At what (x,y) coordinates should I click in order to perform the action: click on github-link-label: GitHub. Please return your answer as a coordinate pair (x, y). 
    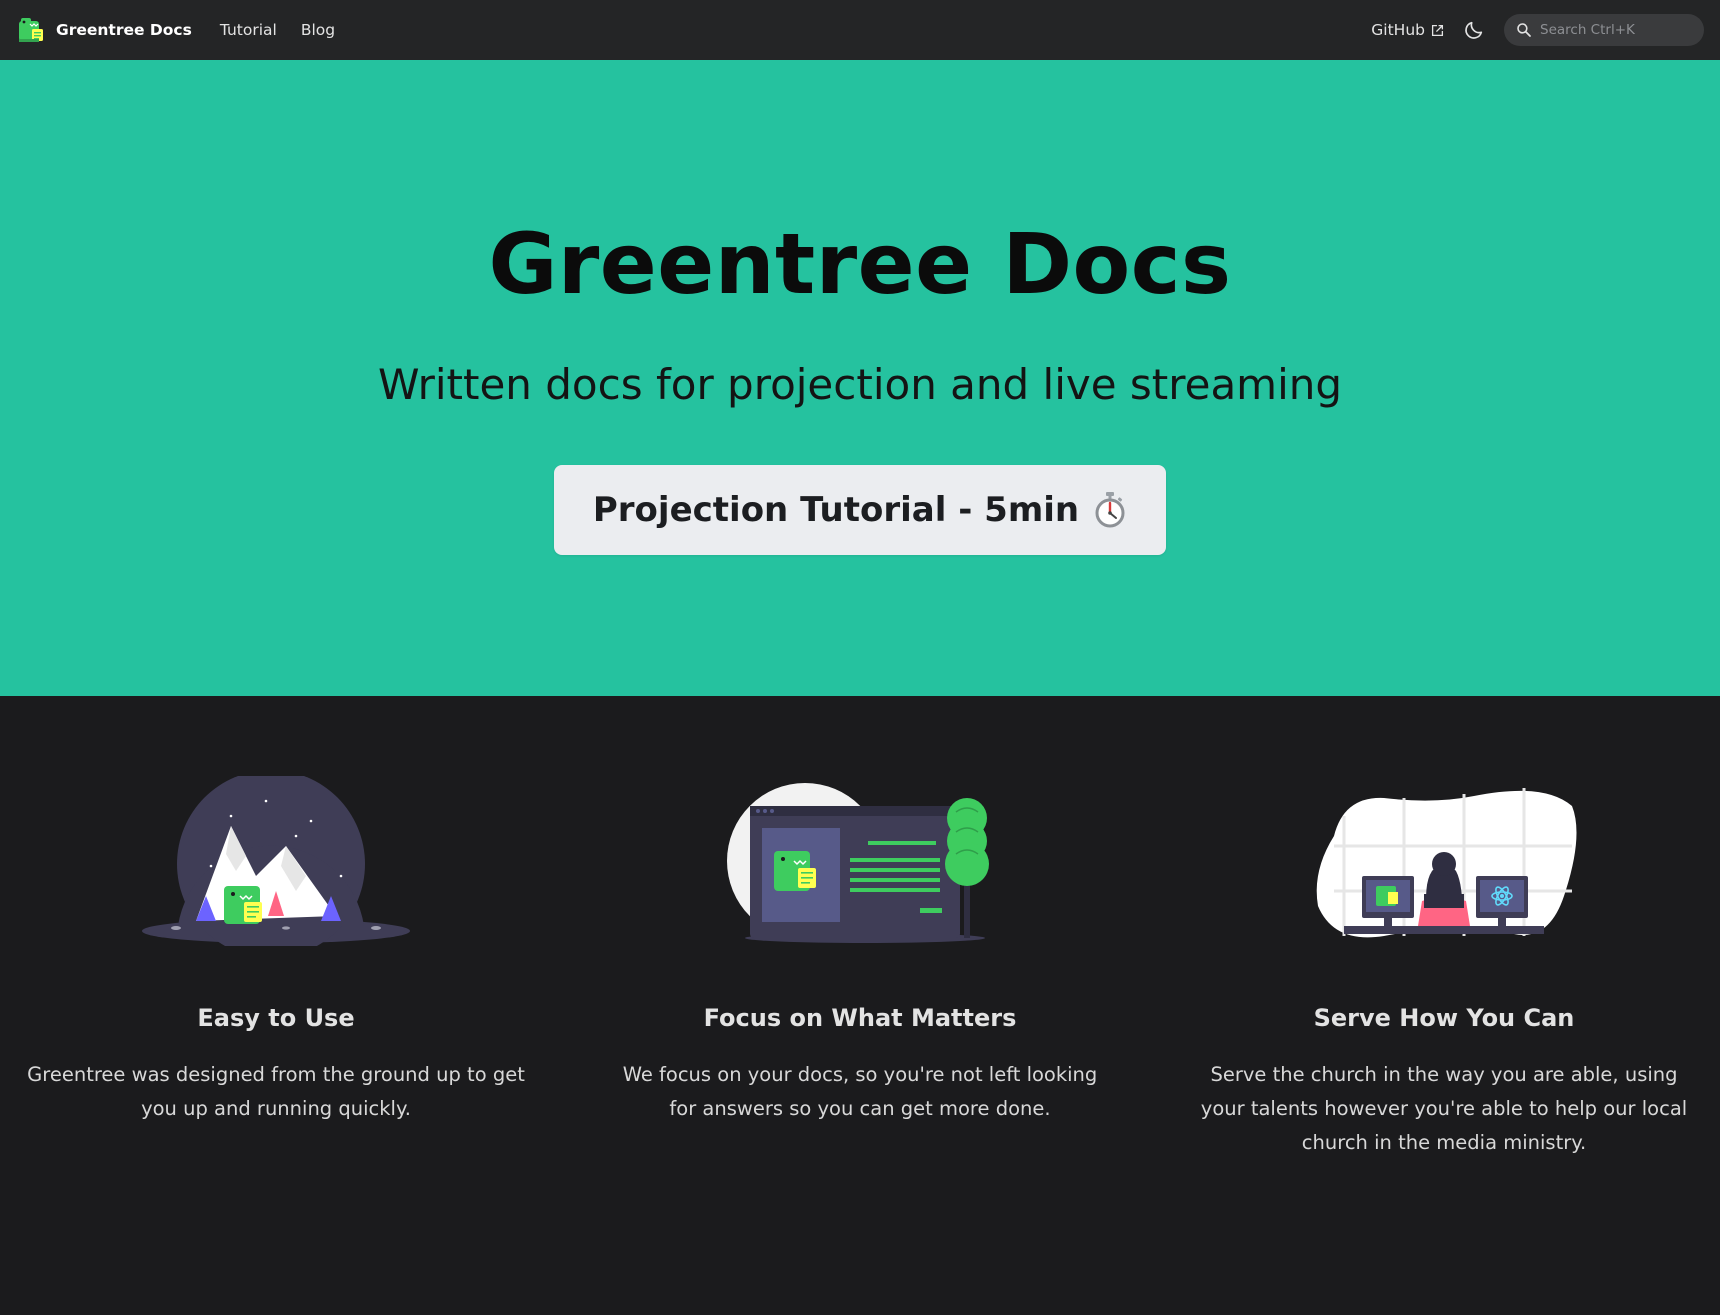
    Looking at the image, I should click on (1398, 30).